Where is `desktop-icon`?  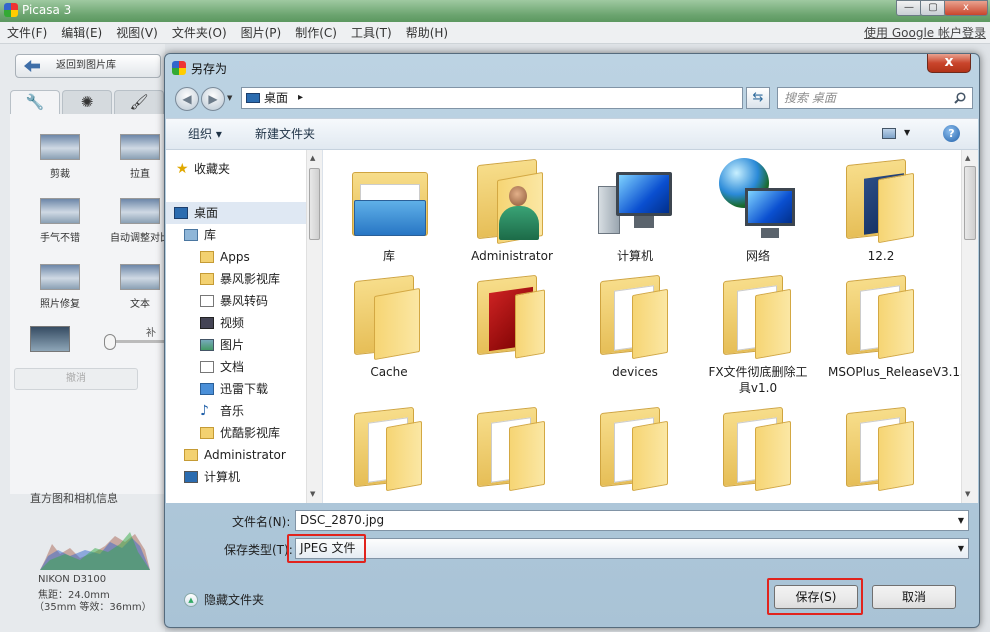
desktop-icon is located at coordinates (253, 98).